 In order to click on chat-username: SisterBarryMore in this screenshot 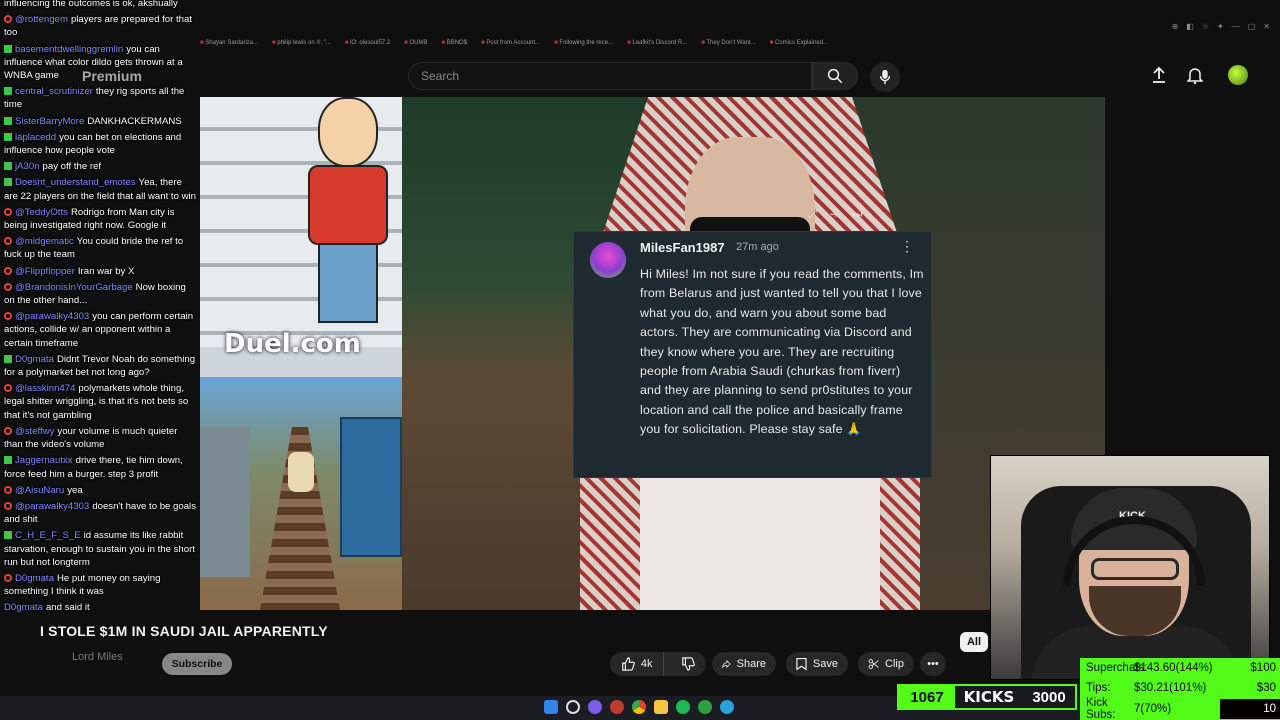, I will do `click(49, 121)`.